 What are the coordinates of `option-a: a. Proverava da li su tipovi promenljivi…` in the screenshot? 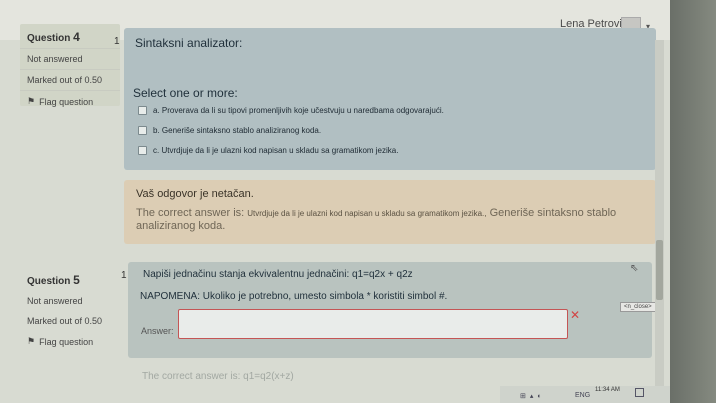 It's located at (291, 110).